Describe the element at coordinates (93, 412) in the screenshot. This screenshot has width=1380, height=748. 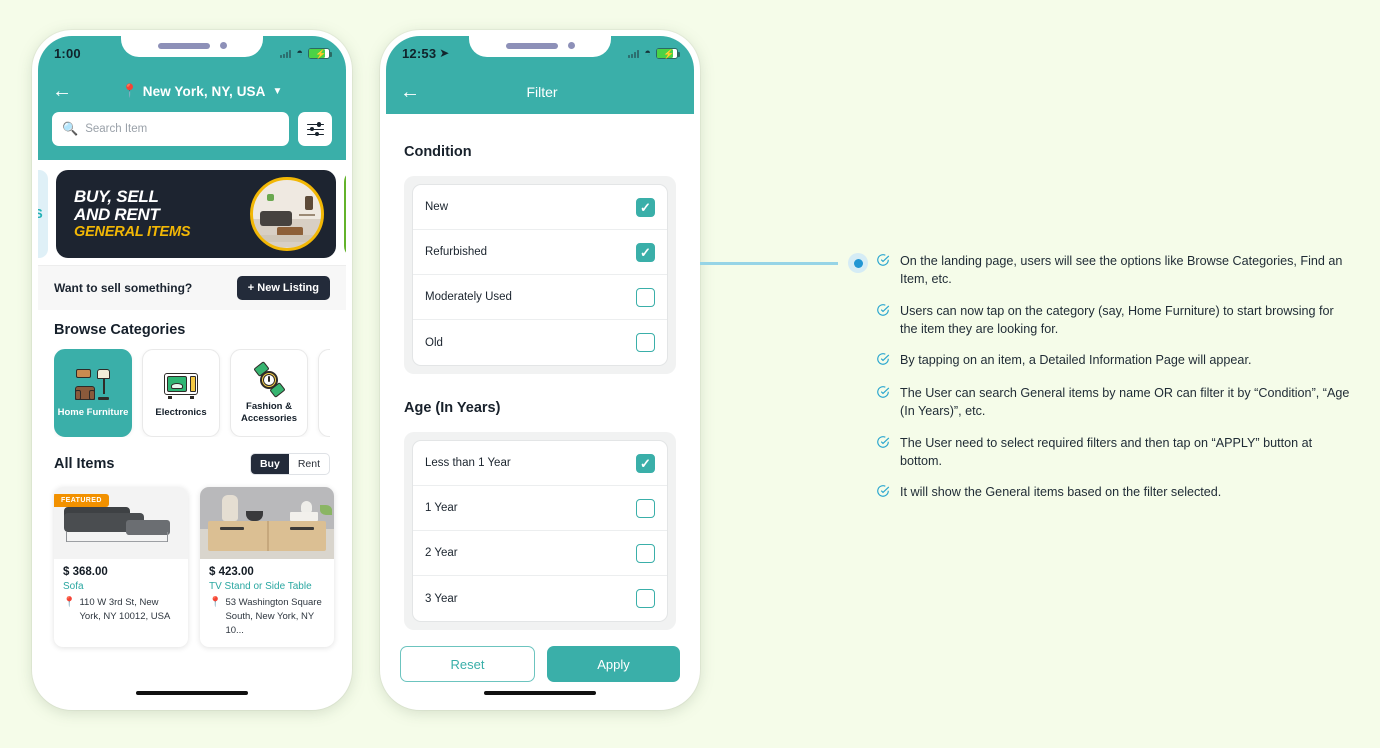
I see `category-label: Home Furniture` at that location.